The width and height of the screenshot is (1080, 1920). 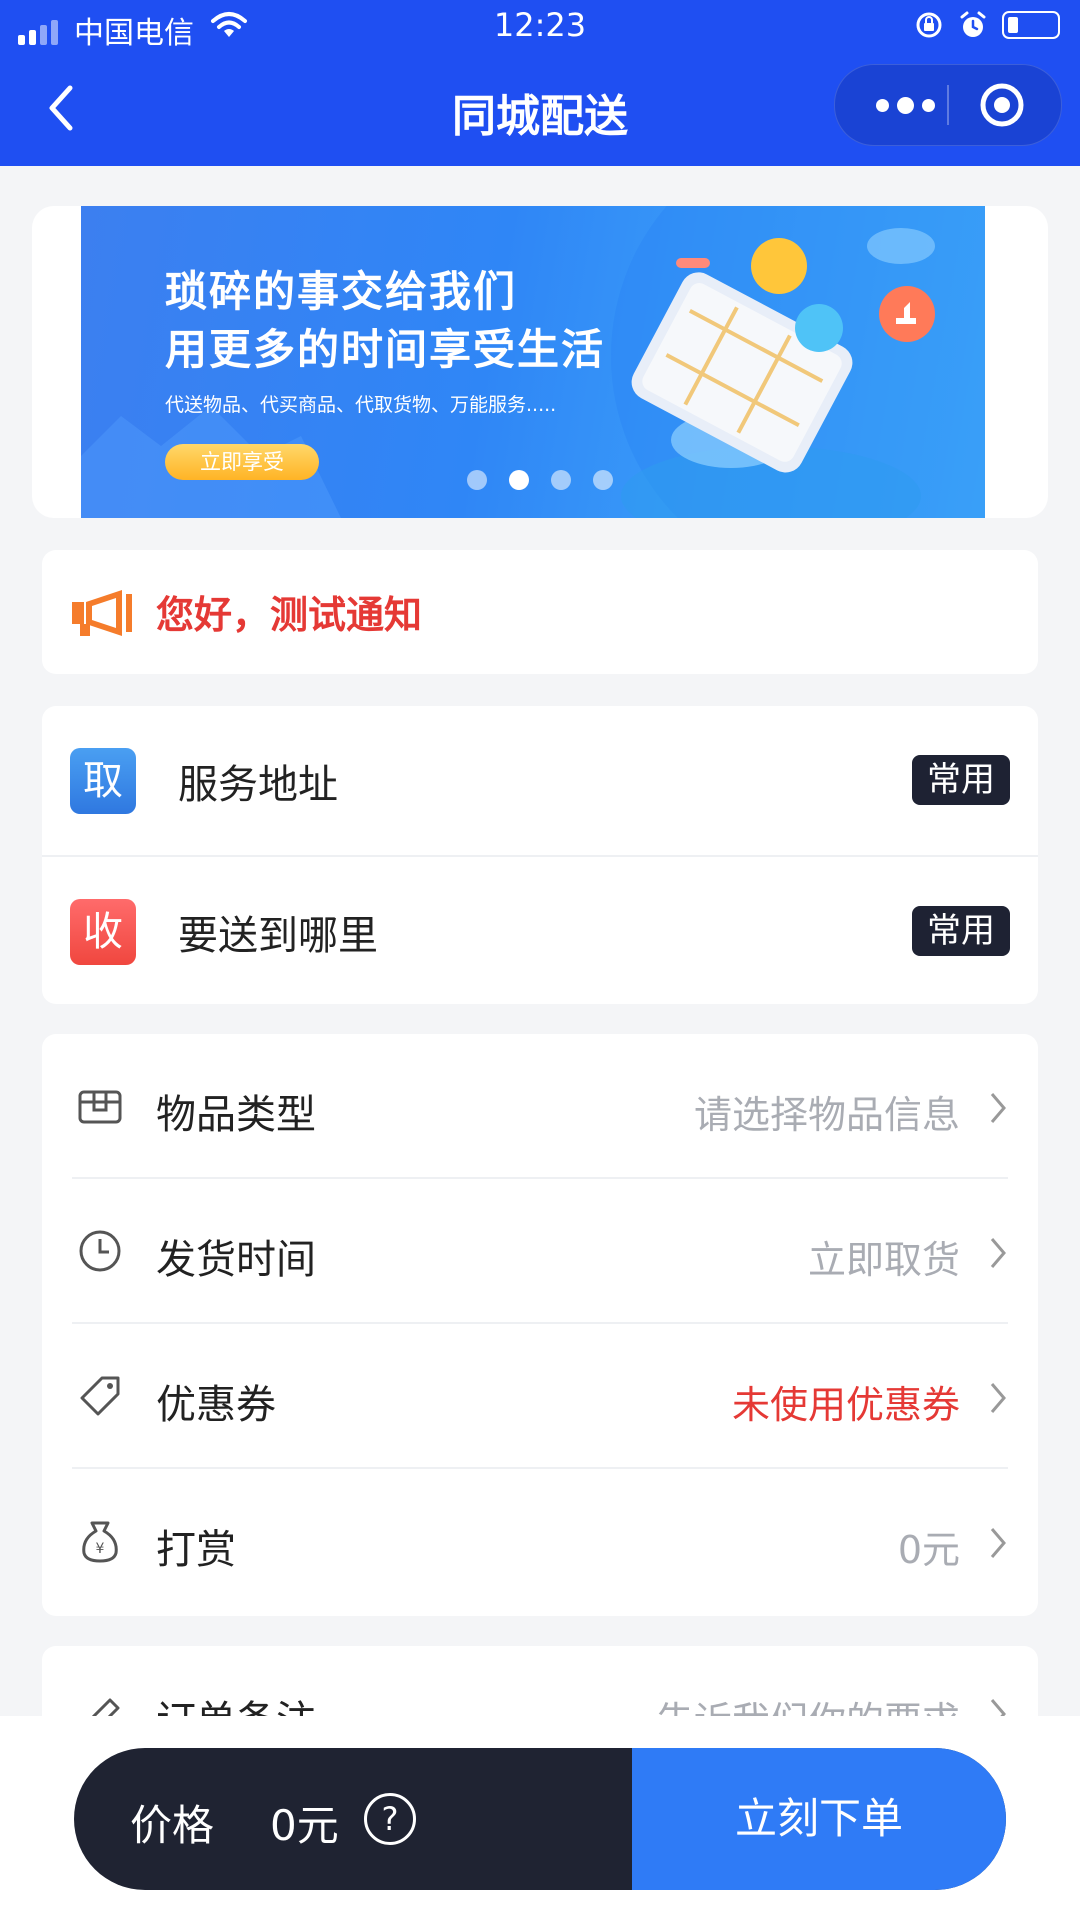 I want to click on more-menu-icon, so click(x=905, y=105).